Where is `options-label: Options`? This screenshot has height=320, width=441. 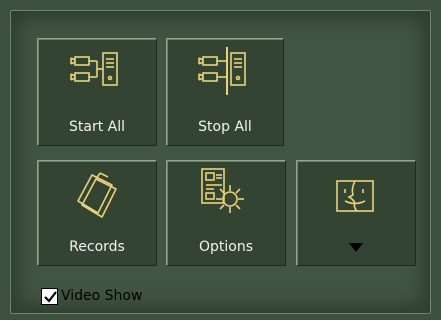
options-label: Options is located at coordinates (226, 247).